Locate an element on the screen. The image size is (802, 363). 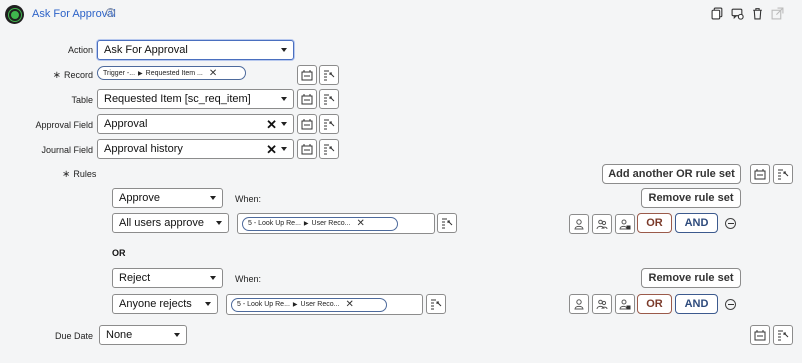
approval-field-label: Approval Field is located at coordinates (64, 125).